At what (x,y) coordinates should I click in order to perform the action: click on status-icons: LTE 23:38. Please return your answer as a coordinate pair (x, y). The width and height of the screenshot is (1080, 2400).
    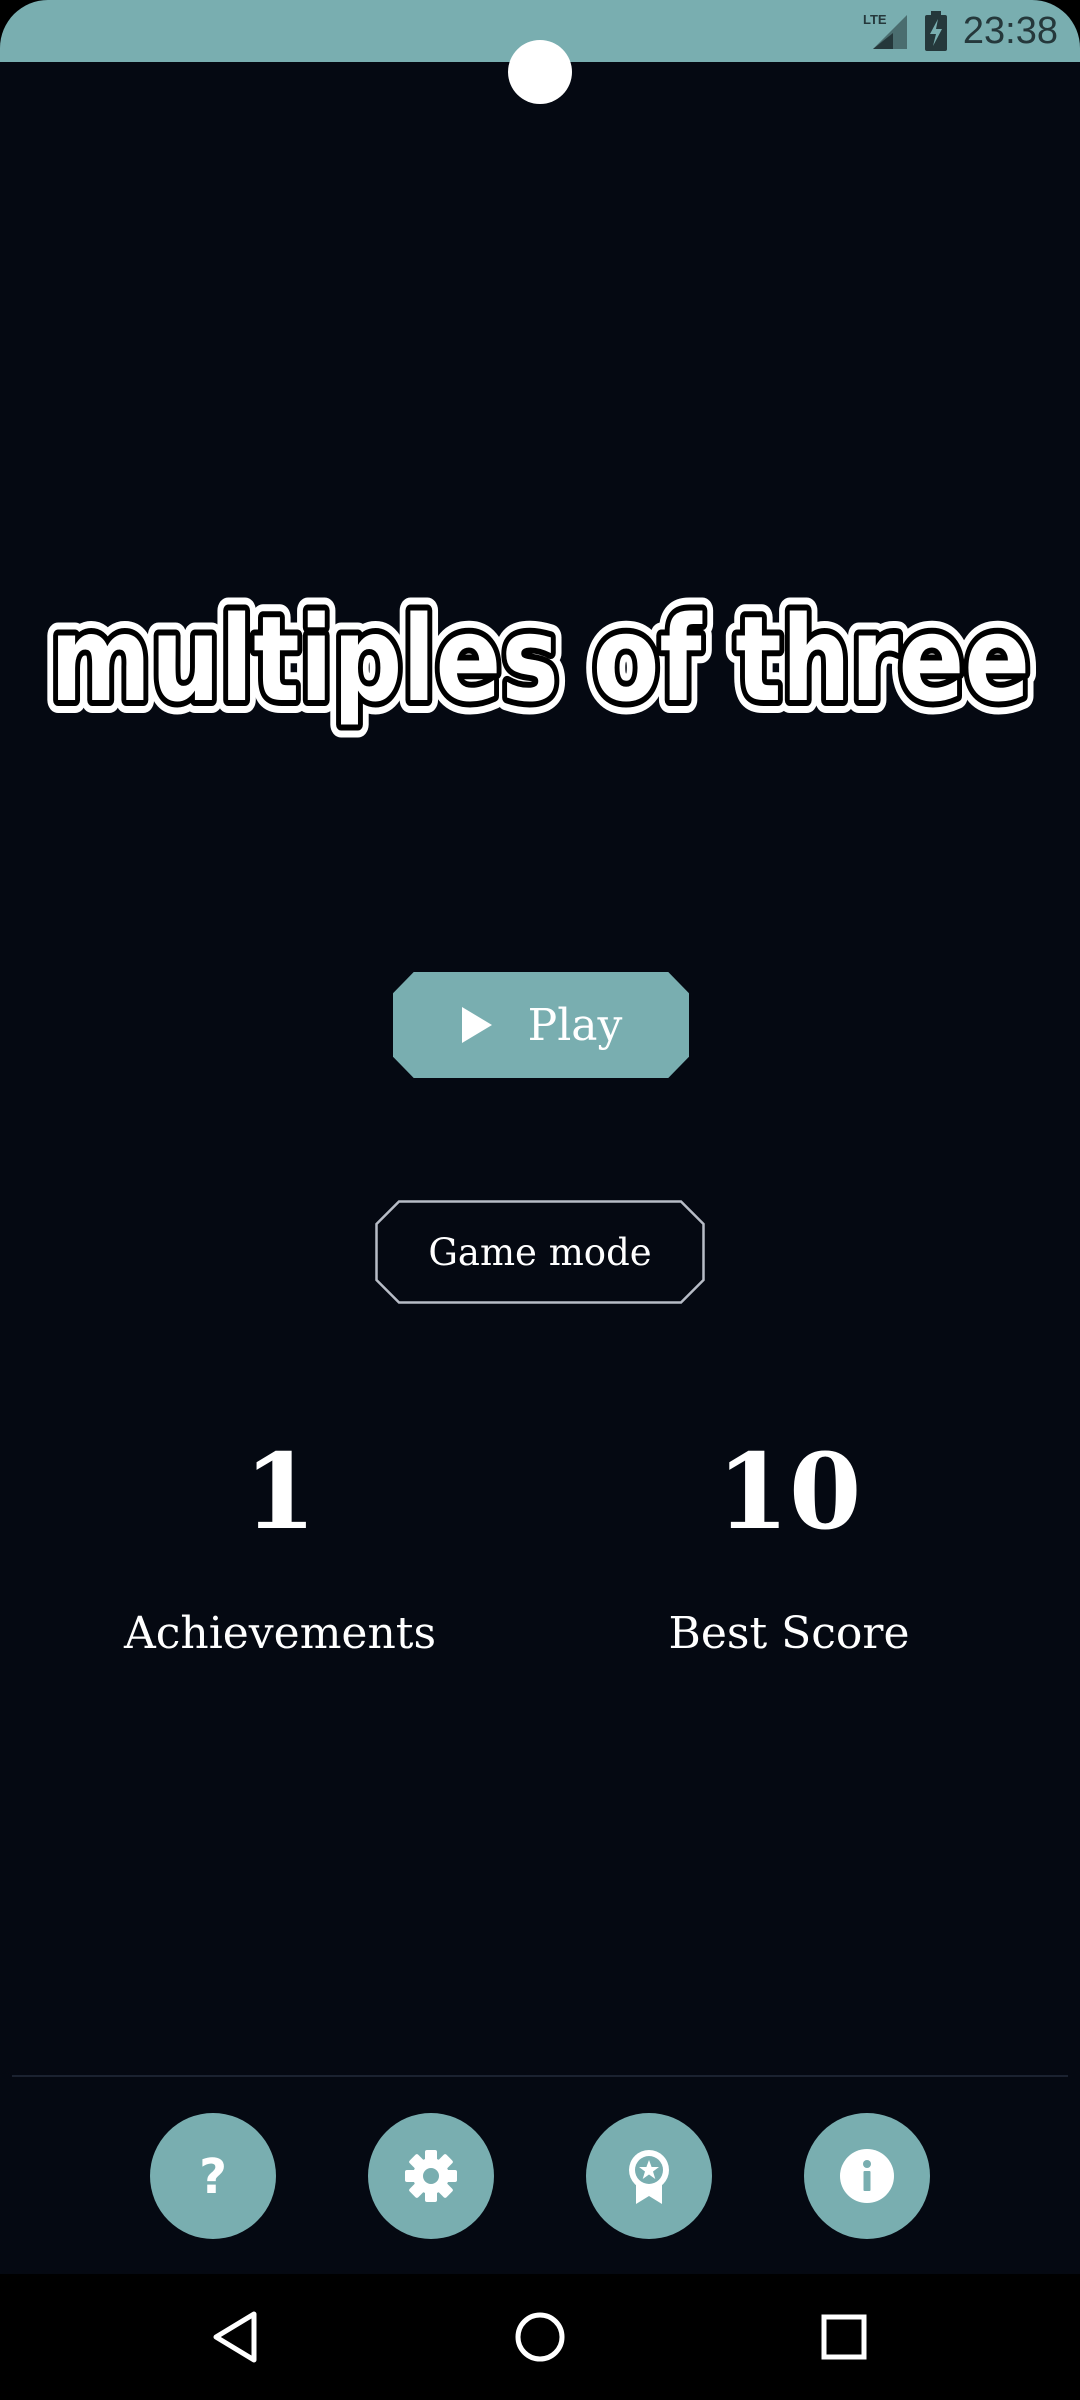
    Looking at the image, I should click on (960, 31).